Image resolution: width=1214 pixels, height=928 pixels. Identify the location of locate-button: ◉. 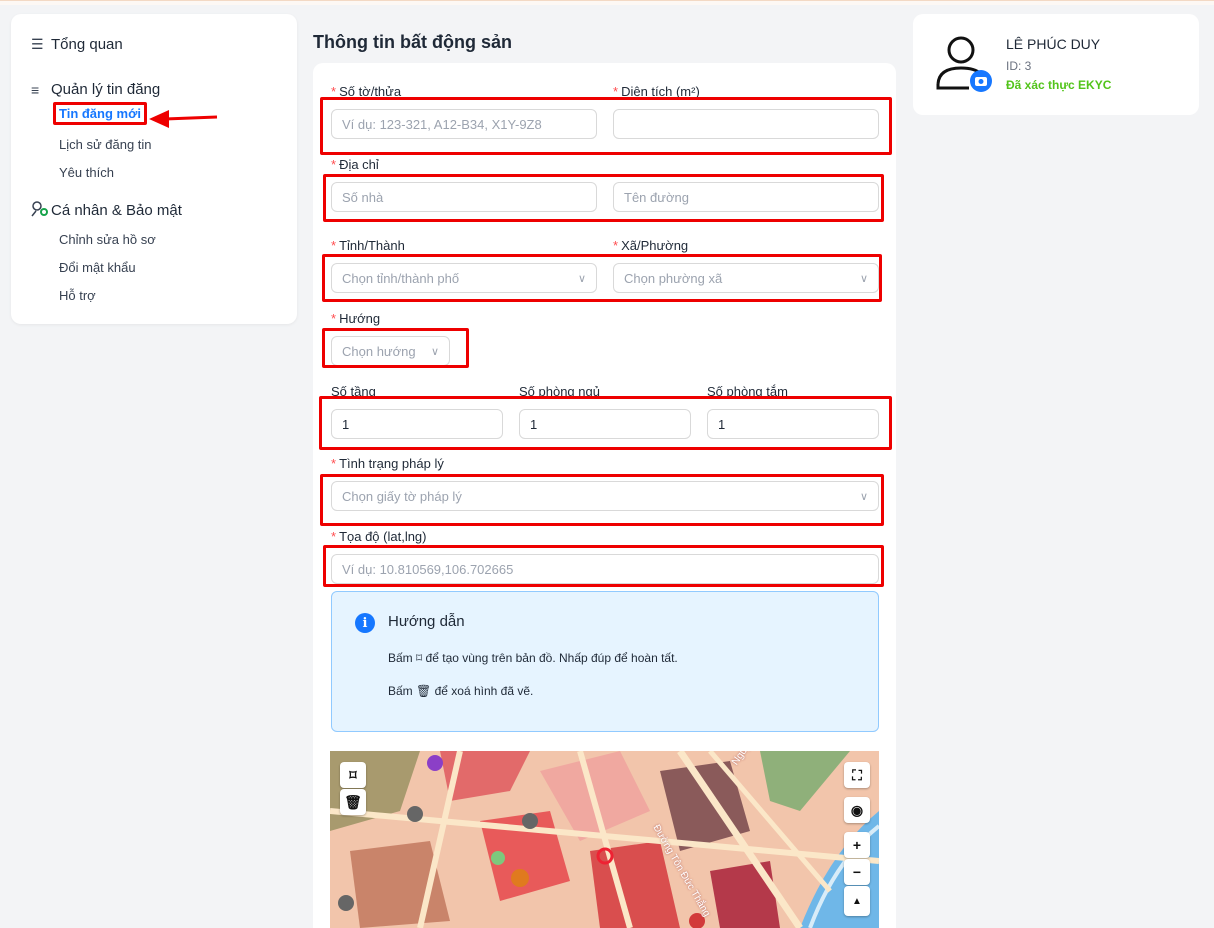
(857, 810).